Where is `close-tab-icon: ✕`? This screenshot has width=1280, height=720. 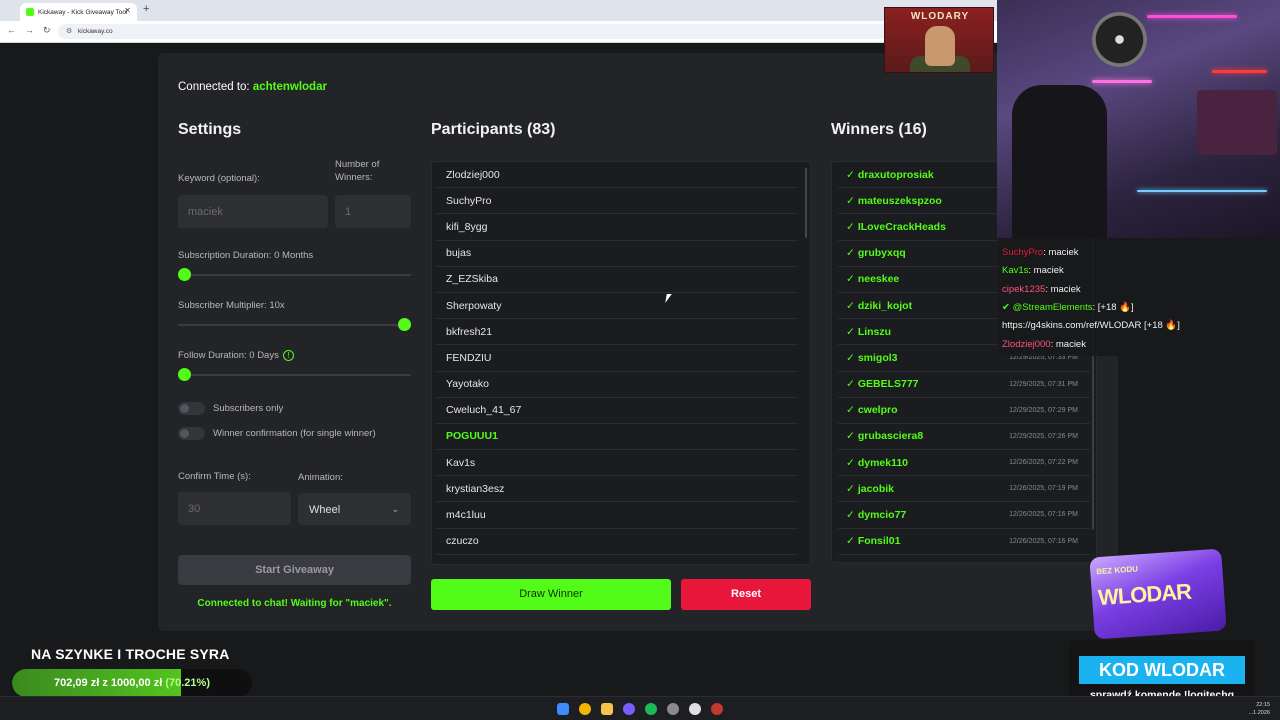 close-tab-icon: ✕ is located at coordinates (127, 10).